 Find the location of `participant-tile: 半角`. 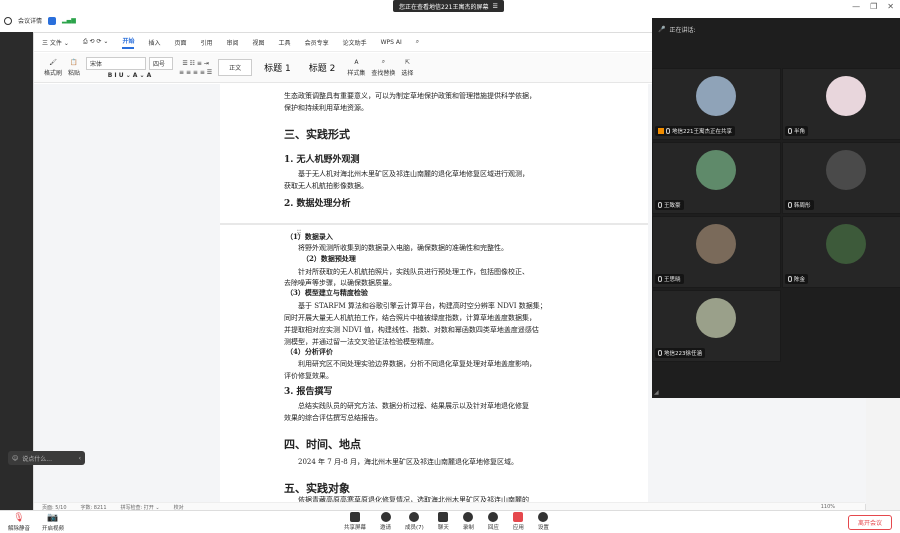

participant-tile: 半角 is located at coordinates (841, 104).